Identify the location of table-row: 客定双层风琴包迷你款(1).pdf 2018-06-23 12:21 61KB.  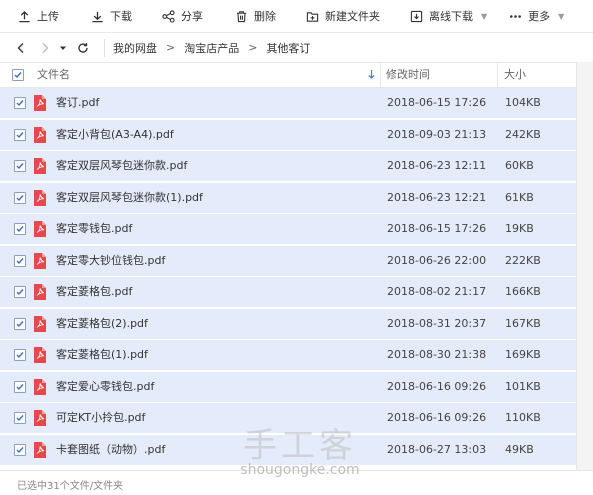
(288, 197).